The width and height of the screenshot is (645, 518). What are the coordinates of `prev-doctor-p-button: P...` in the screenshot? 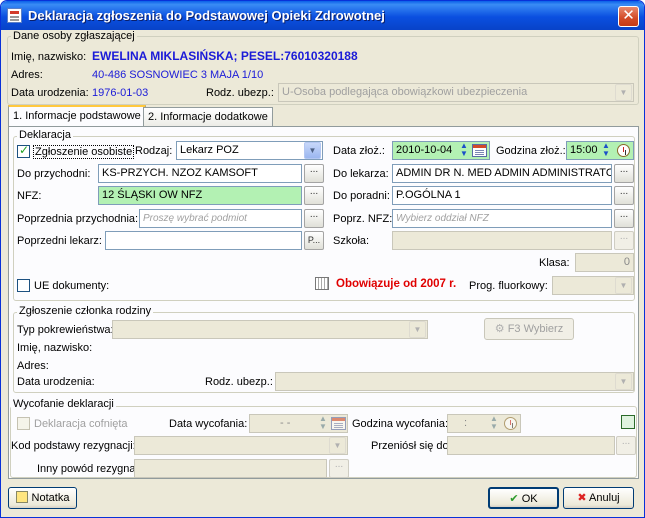 It's located at (314, 240).